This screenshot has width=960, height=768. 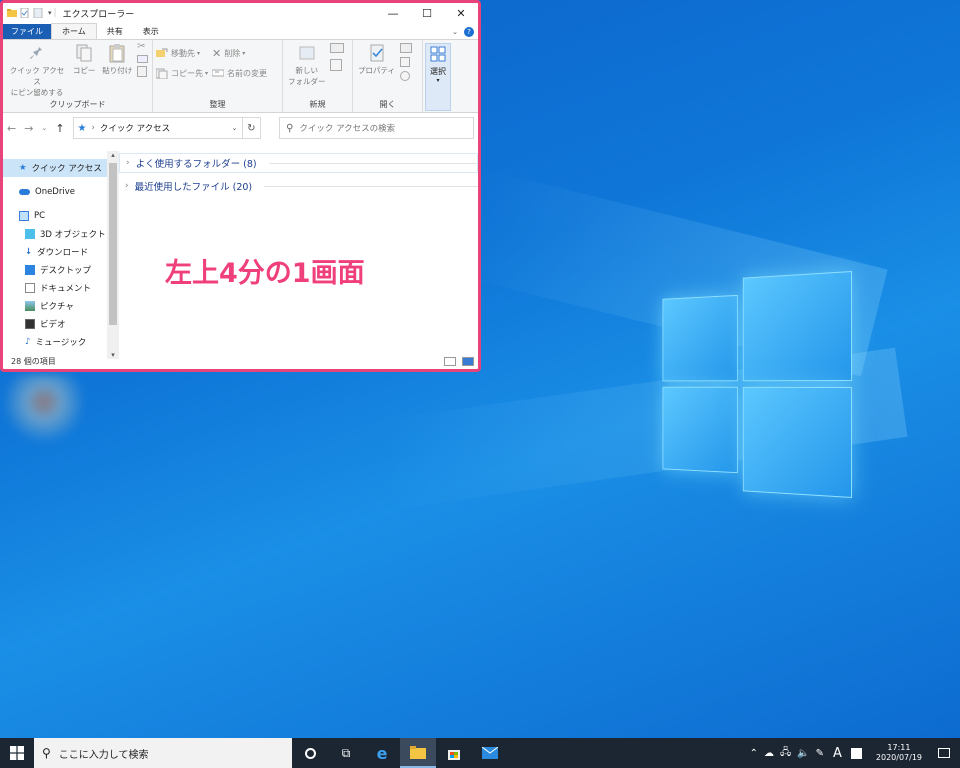 What do you see at coordinates (30, 324) in the screenshot?
I see `video-icon` at bounding box center [30, 324].